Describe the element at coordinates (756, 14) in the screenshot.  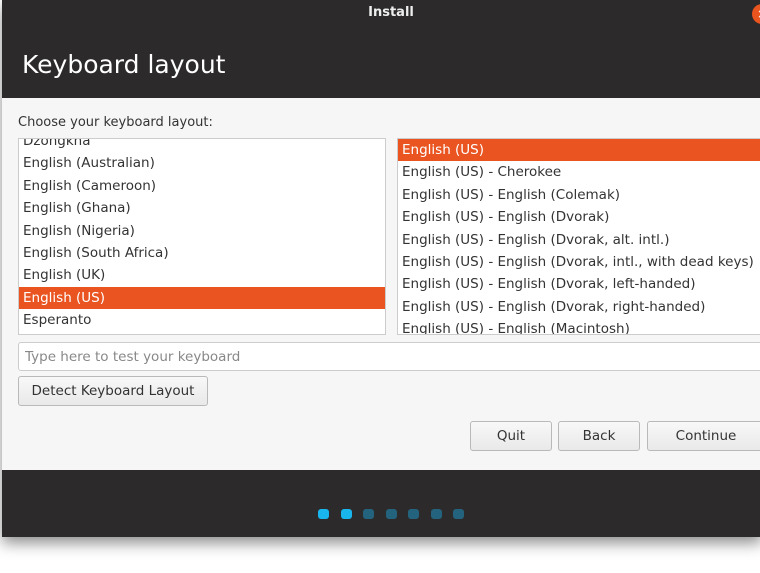
I see `close-icon: ×` at that location.